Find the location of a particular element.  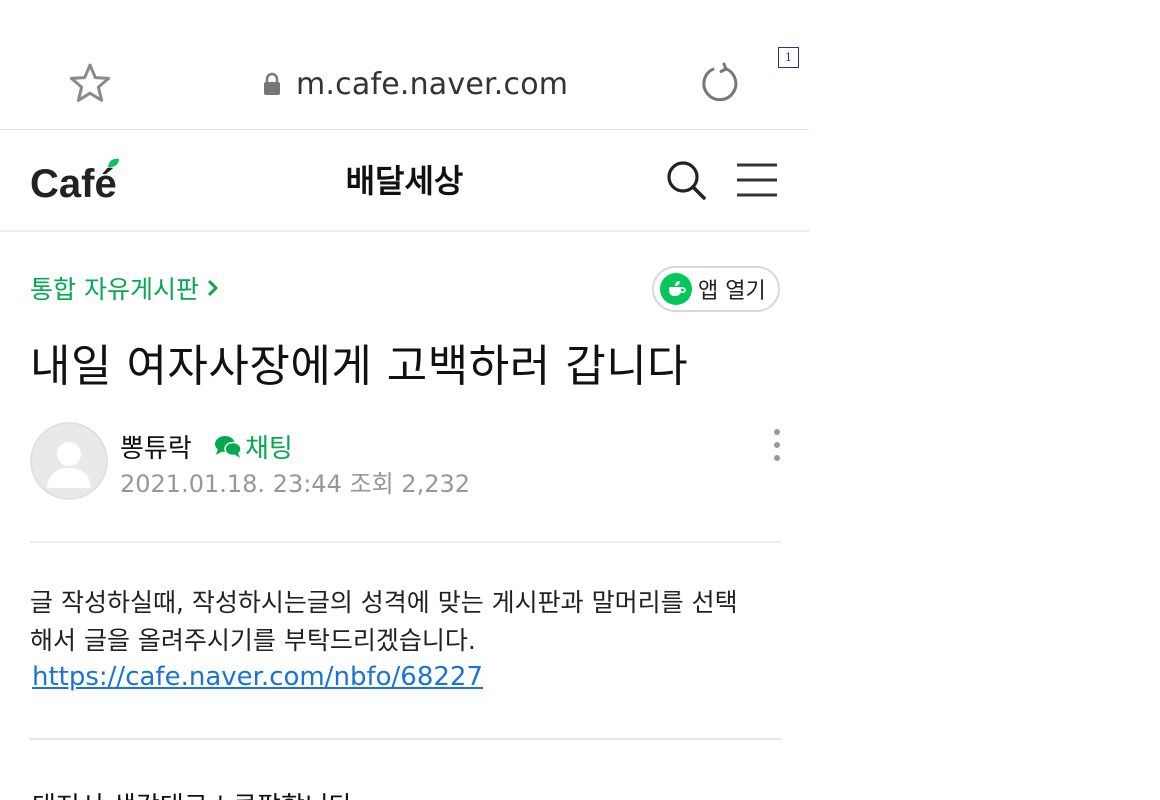

menu-icon is located at coordinates (757, 180).